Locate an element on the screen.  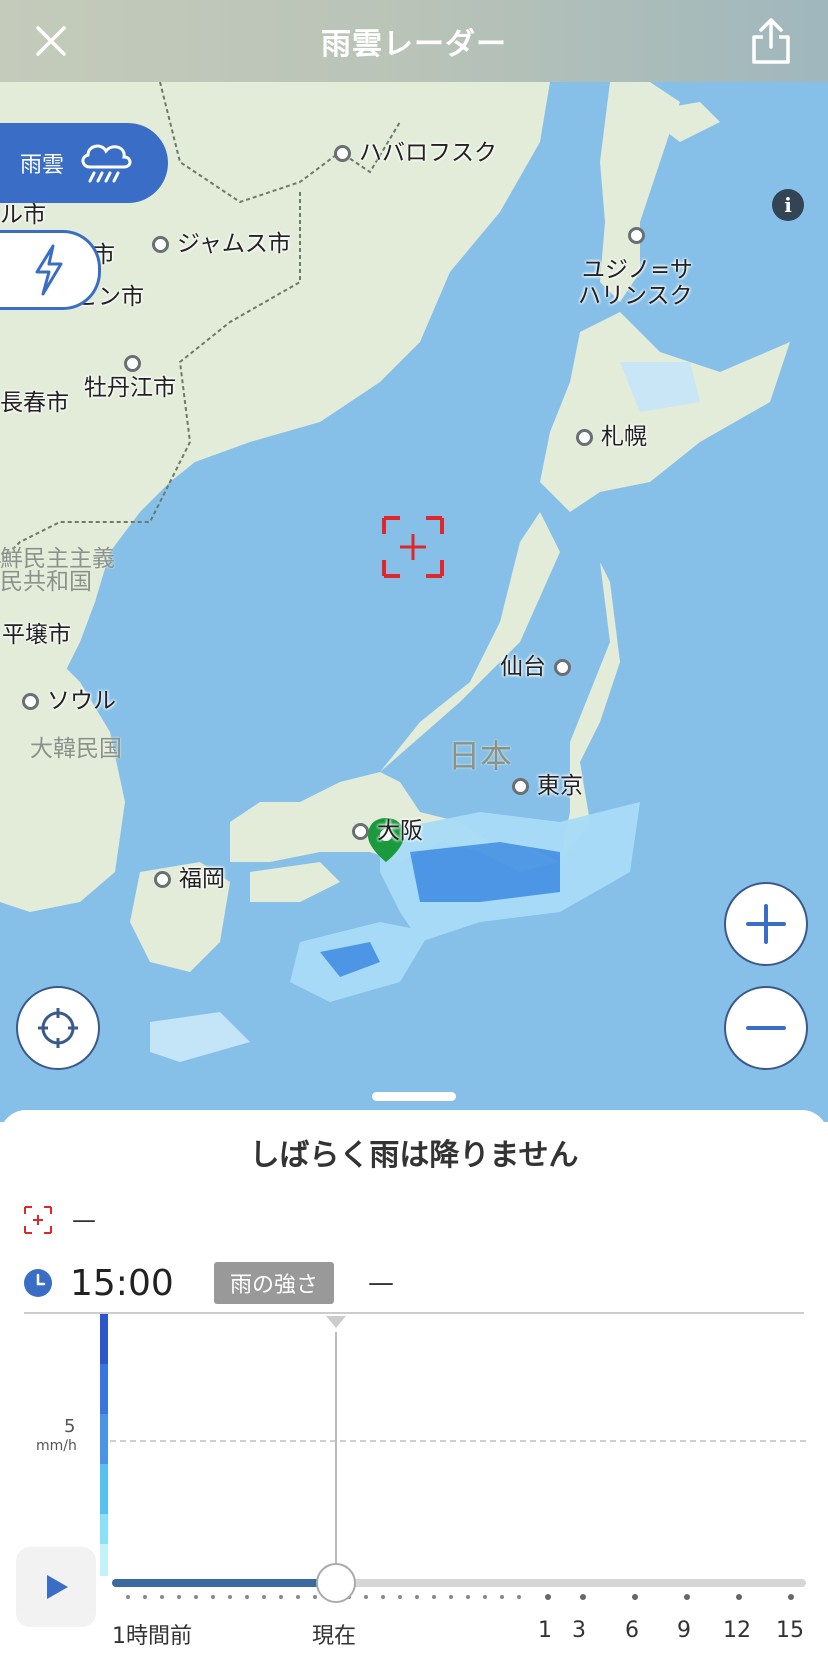
plus-icon is located at coordinates (766, 924).